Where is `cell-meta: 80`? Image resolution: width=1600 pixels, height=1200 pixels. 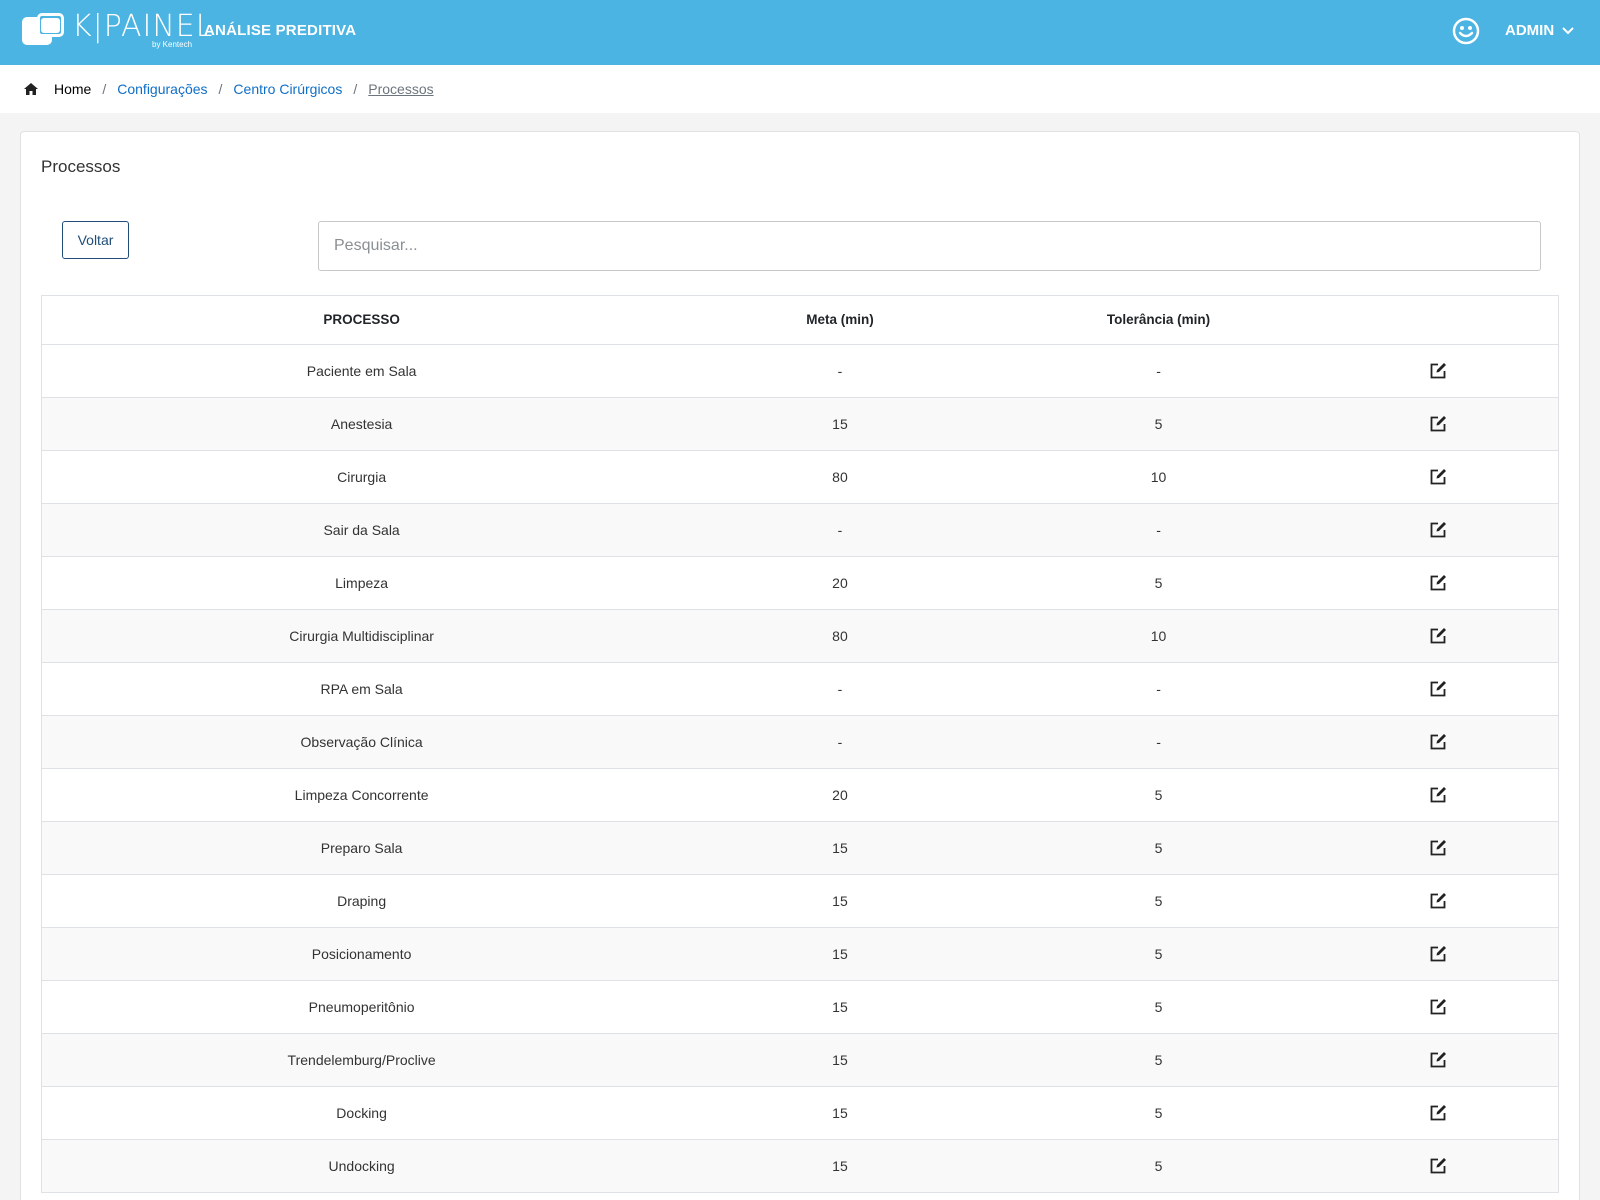 cell-meta: 80 is located at coordinates (840, 477).